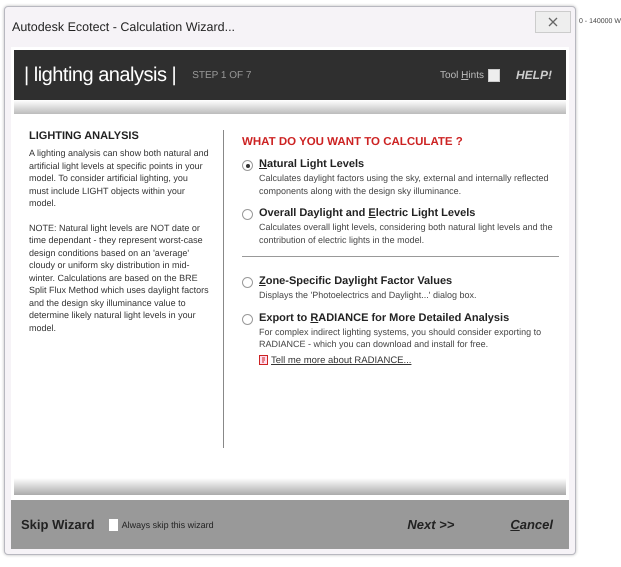  What do you see at coordinates (353, 142) in the screenshot?
I see `question-heading: WHAT DO YOU WANT TO CALCULATE ?` at bounding box center [353, 142].